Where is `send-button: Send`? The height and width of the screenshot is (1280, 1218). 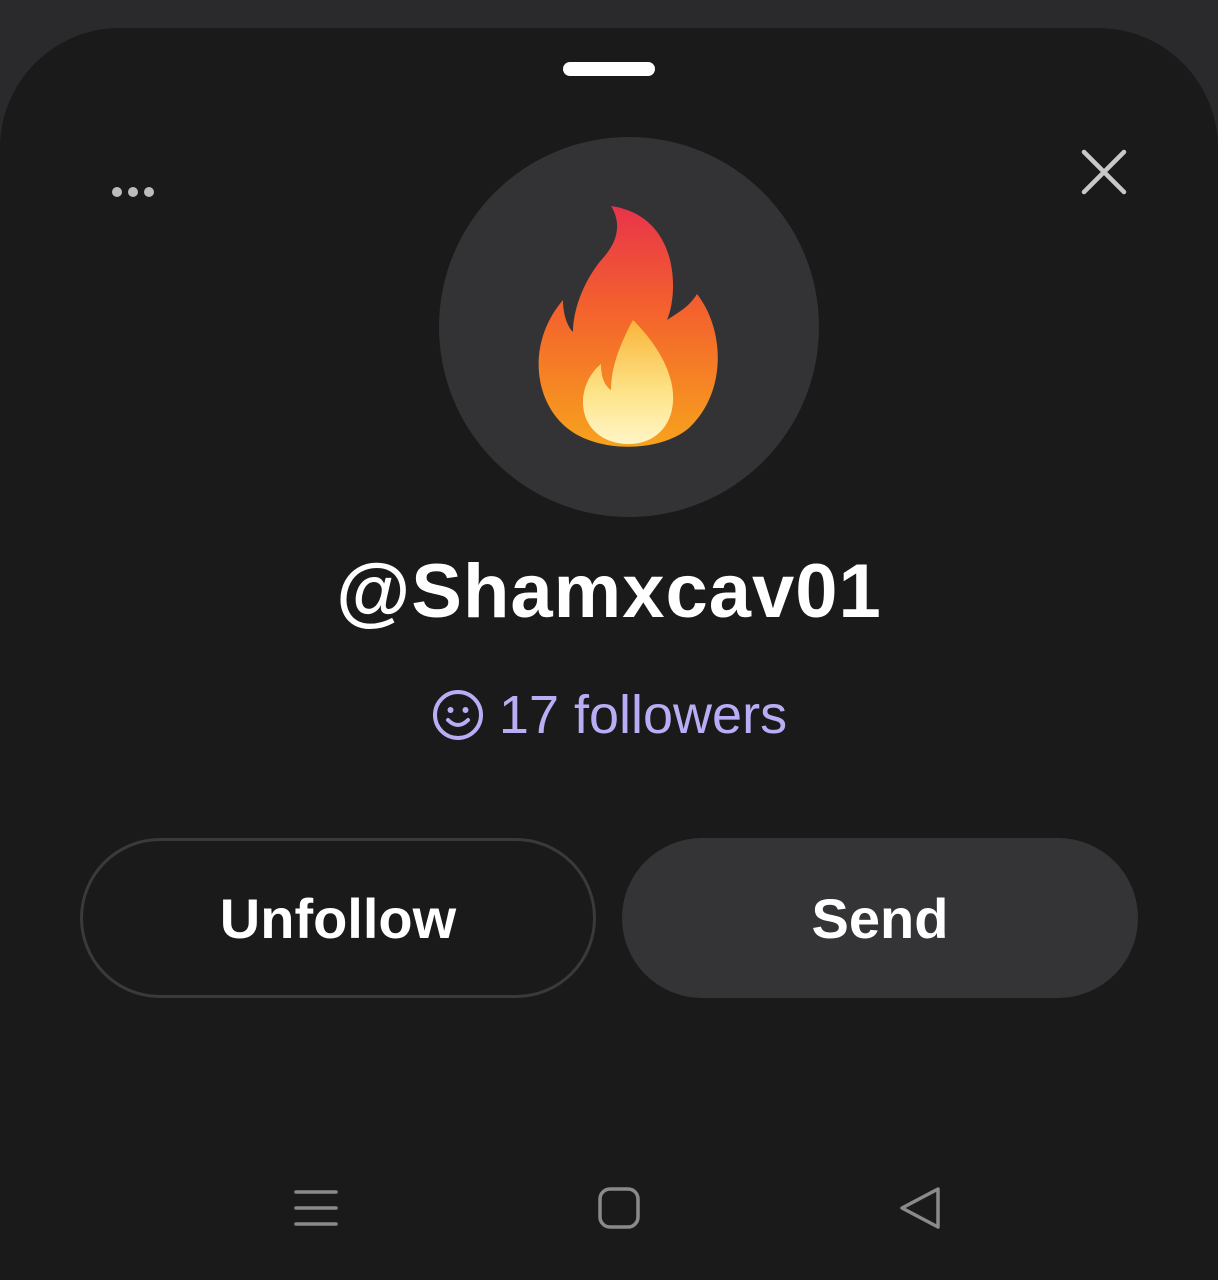 send-button: Send is located at coordinates (880, 918).